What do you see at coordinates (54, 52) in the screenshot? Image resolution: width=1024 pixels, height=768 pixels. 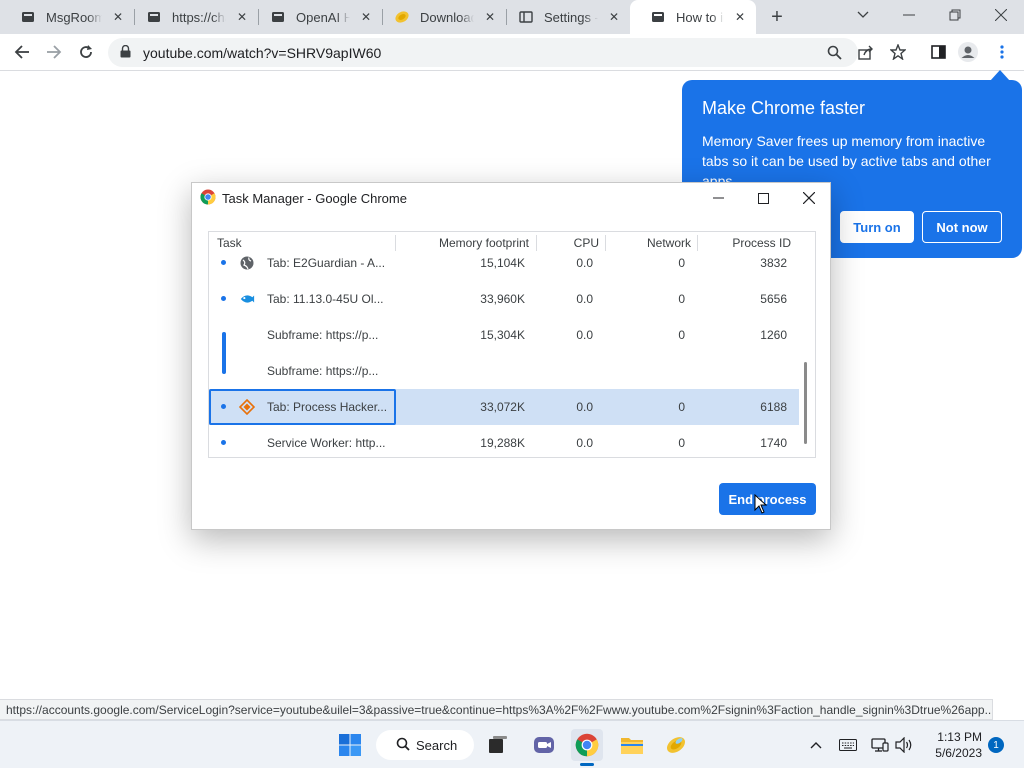 I see `forward-icon` at bounding box center [54, 52].